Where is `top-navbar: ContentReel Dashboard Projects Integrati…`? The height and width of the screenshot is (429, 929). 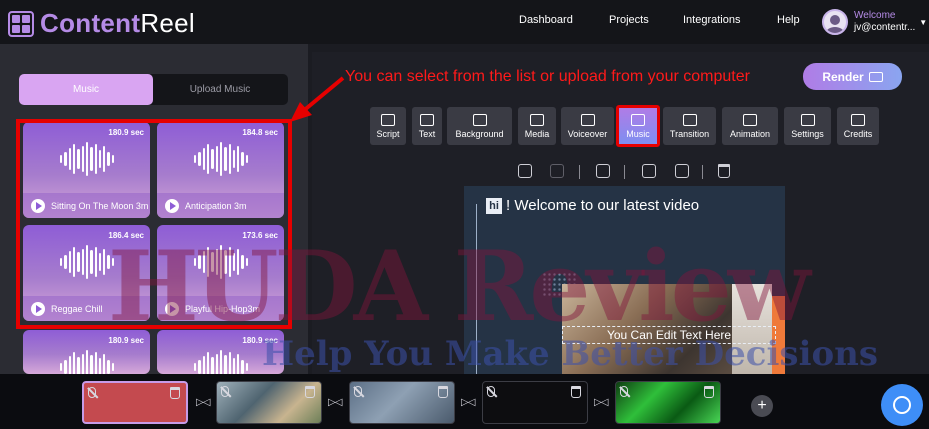 top-navbar: ContentReel Dashboard Projects Integrati… is located at coordinates (464, 22).